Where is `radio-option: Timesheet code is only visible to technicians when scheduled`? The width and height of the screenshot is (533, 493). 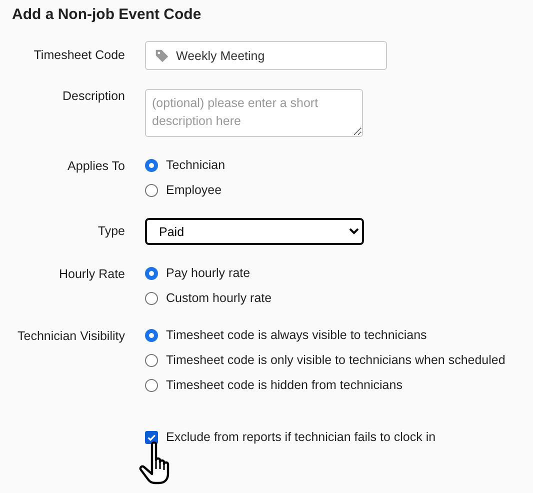
radio-option: Timesheet code is only visible to technicians when scheduled is located at coordinates (339, 360).